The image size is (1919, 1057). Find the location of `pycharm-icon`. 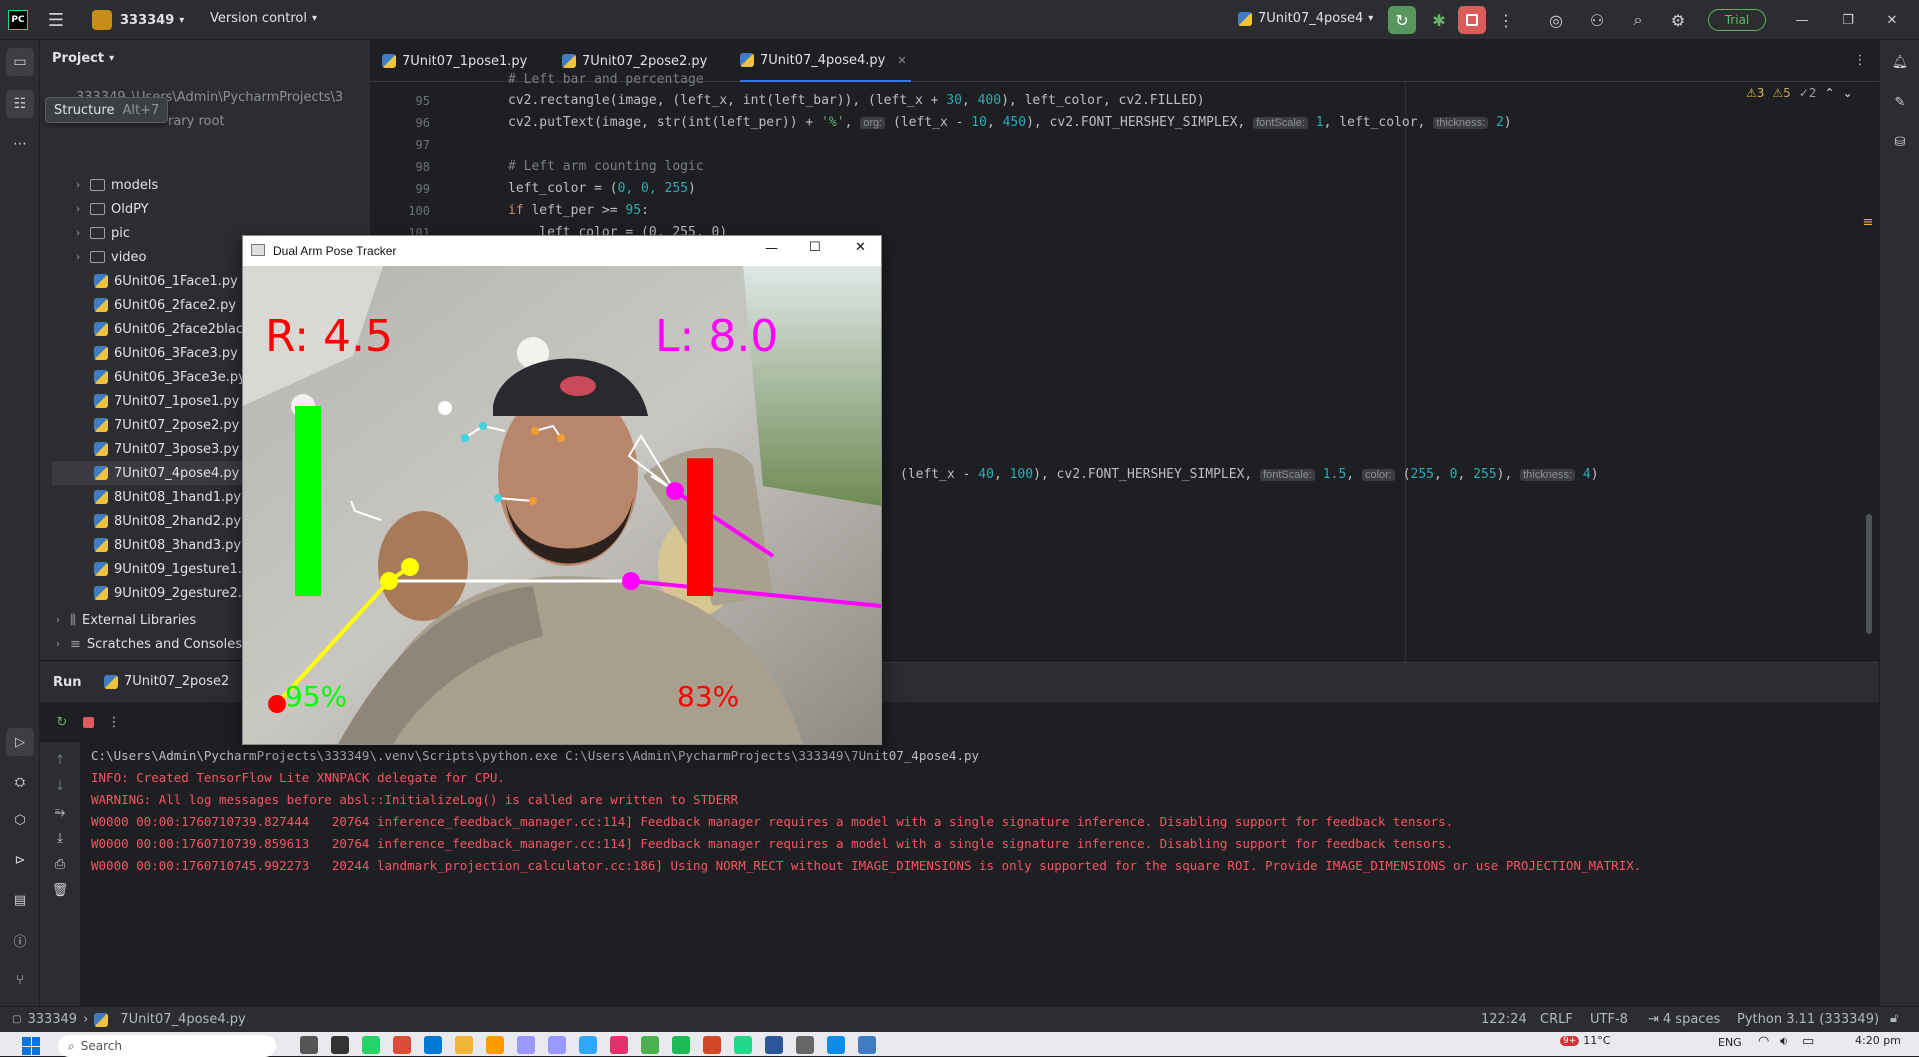

pycharm-icon is located at coordinates (743, 1045).